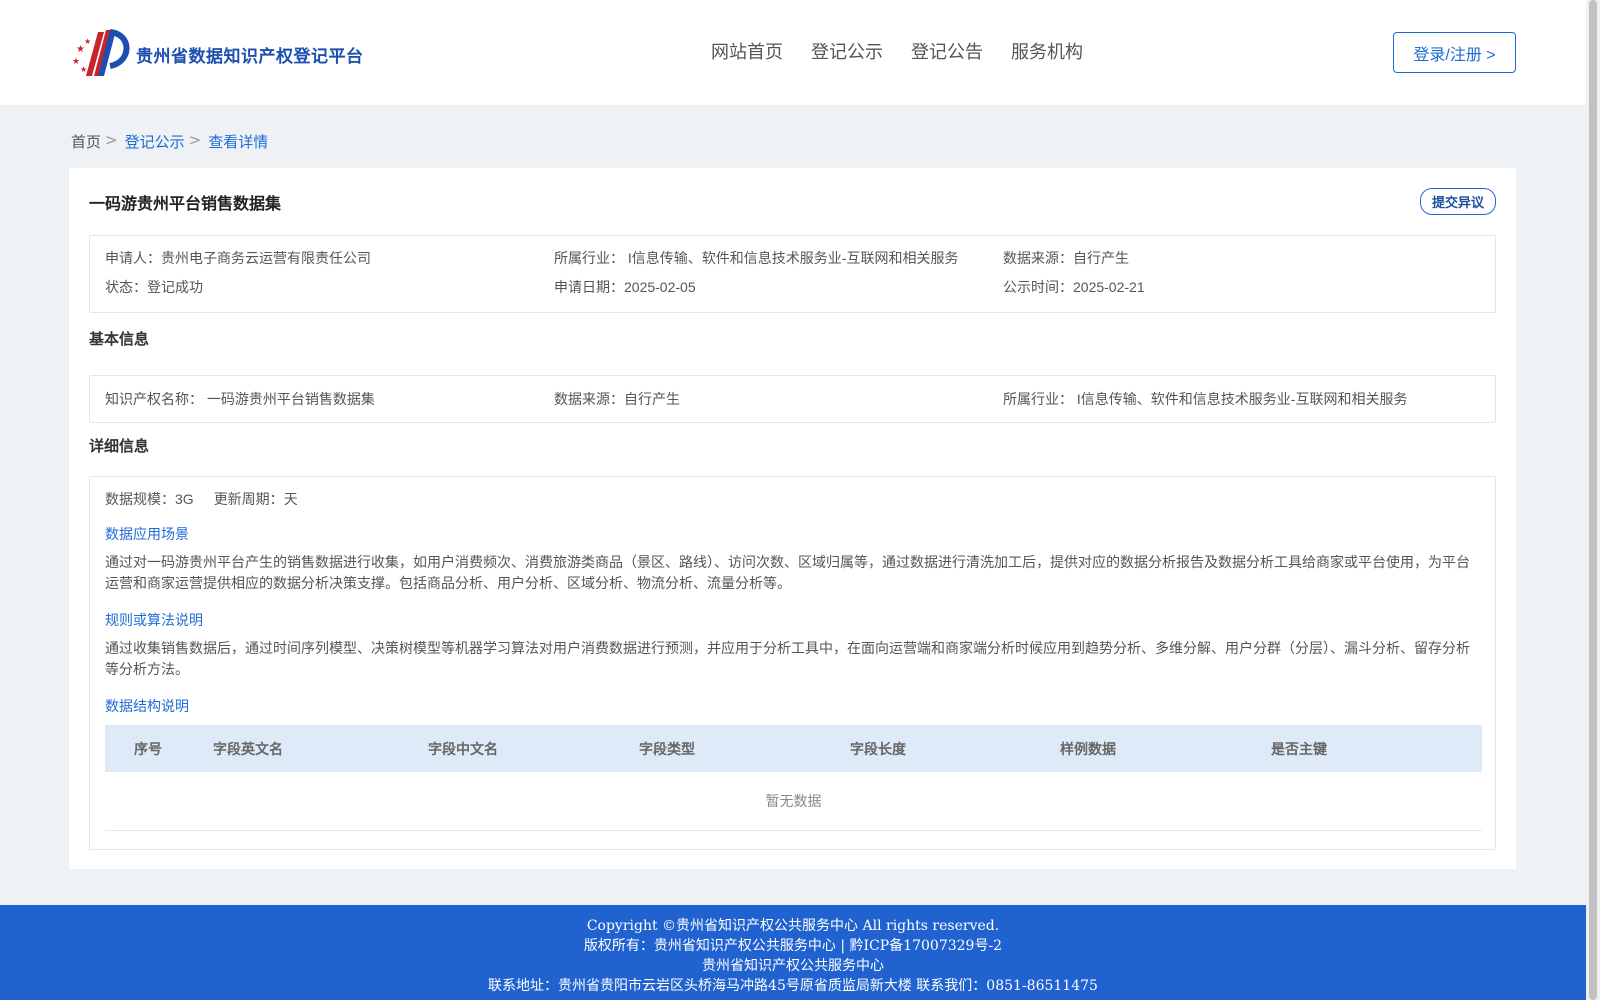 Image resolution: width=1600 pixels, height=1000 pixels. Describe the element at coordinates (248, 499) in the screenshot. I see `cycle-label: 更新周期：` at that location.